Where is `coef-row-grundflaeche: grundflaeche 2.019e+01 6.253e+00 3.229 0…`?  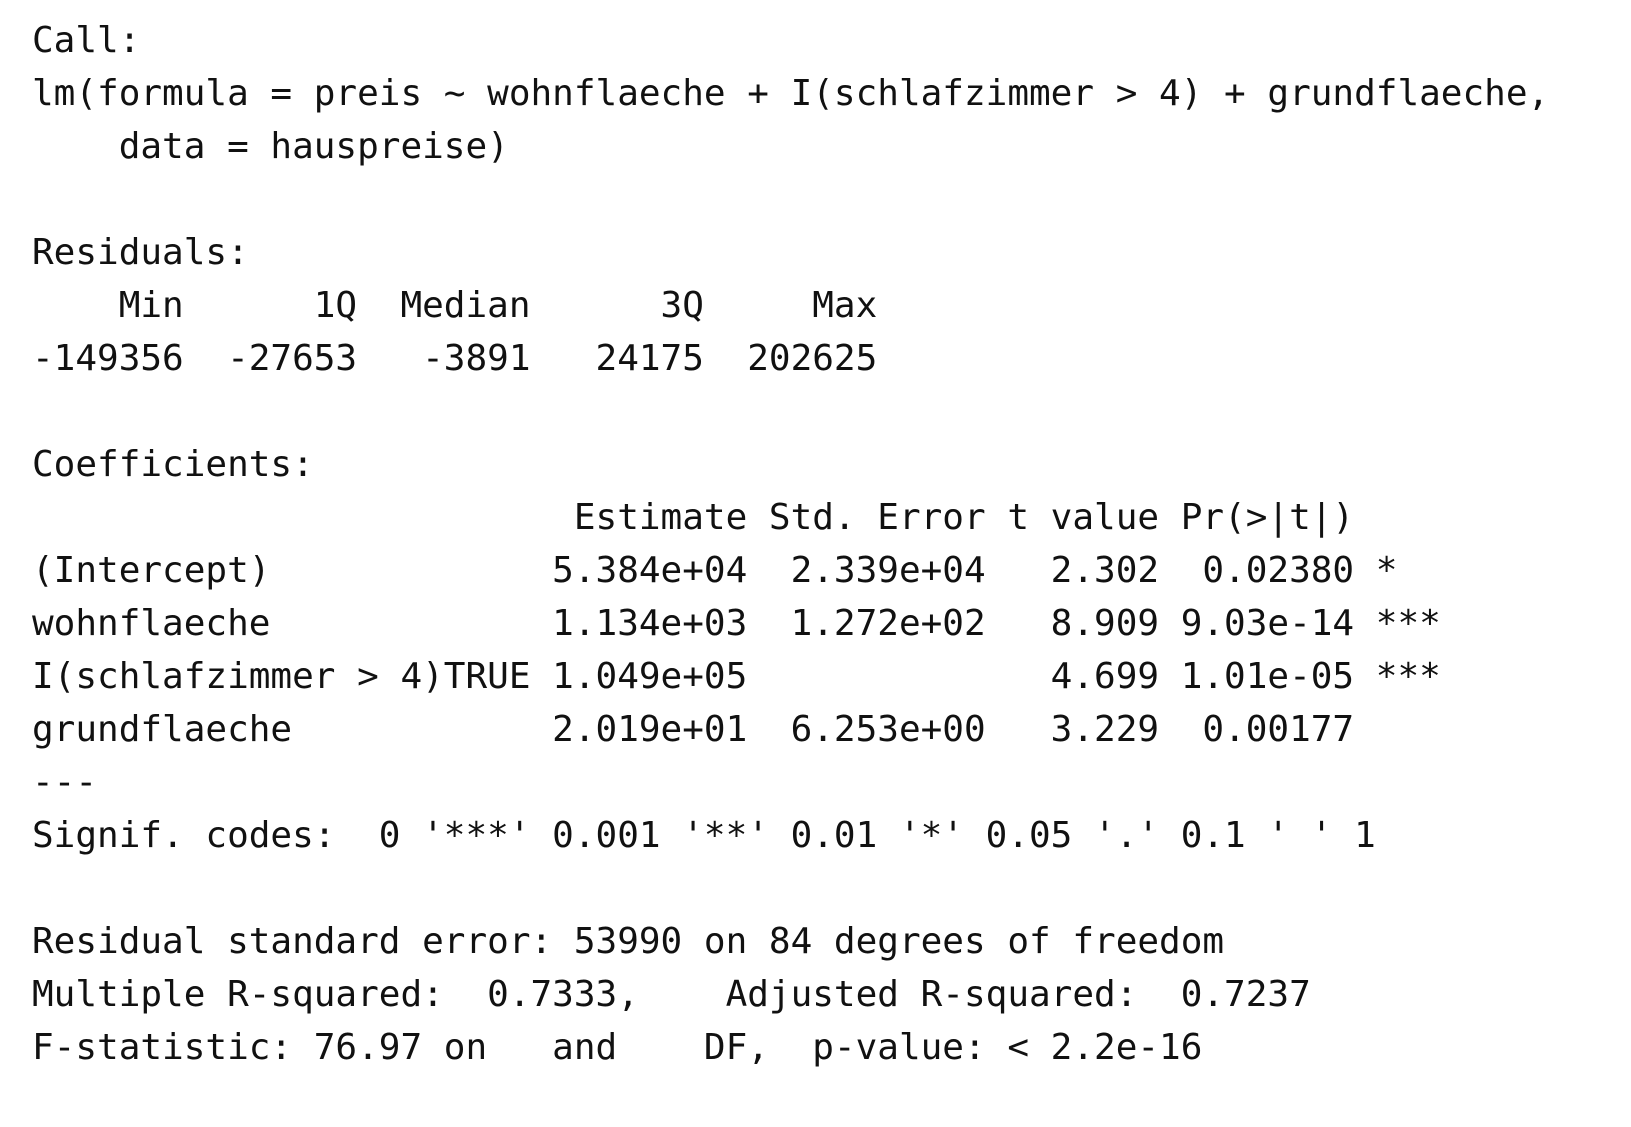 coef-row-grundflaeche: grundflaeche 2.019e+01 6.253e+00 3.229 0… is located at coordinates (693, 729).